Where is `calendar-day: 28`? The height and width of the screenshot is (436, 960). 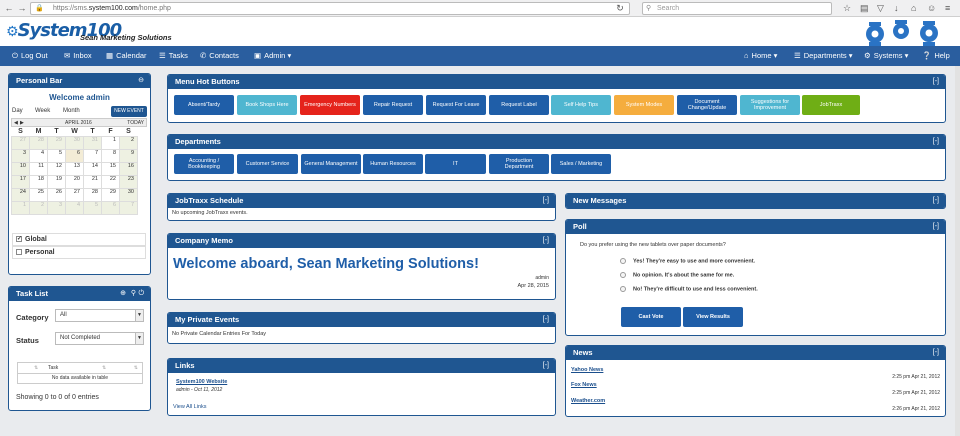 calendar-day: 28 is located at coordinates (38, 142).